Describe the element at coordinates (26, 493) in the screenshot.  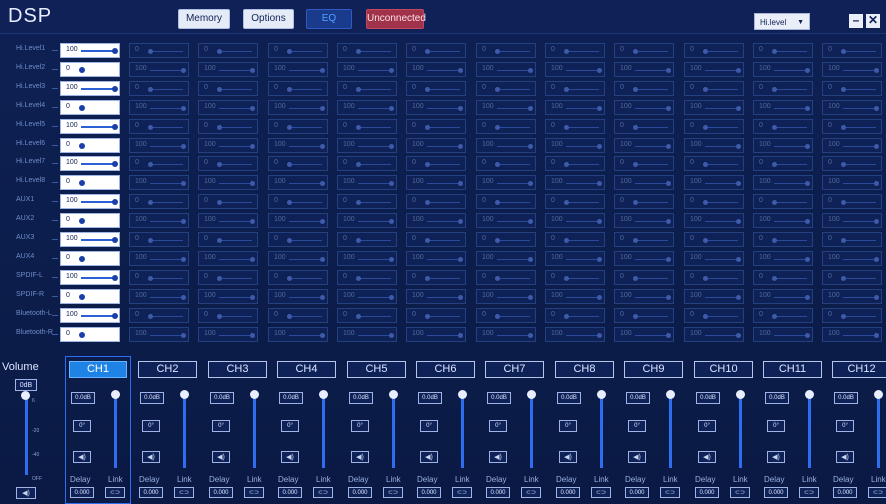
I see `volume-mute-button: ◀)` at that location.